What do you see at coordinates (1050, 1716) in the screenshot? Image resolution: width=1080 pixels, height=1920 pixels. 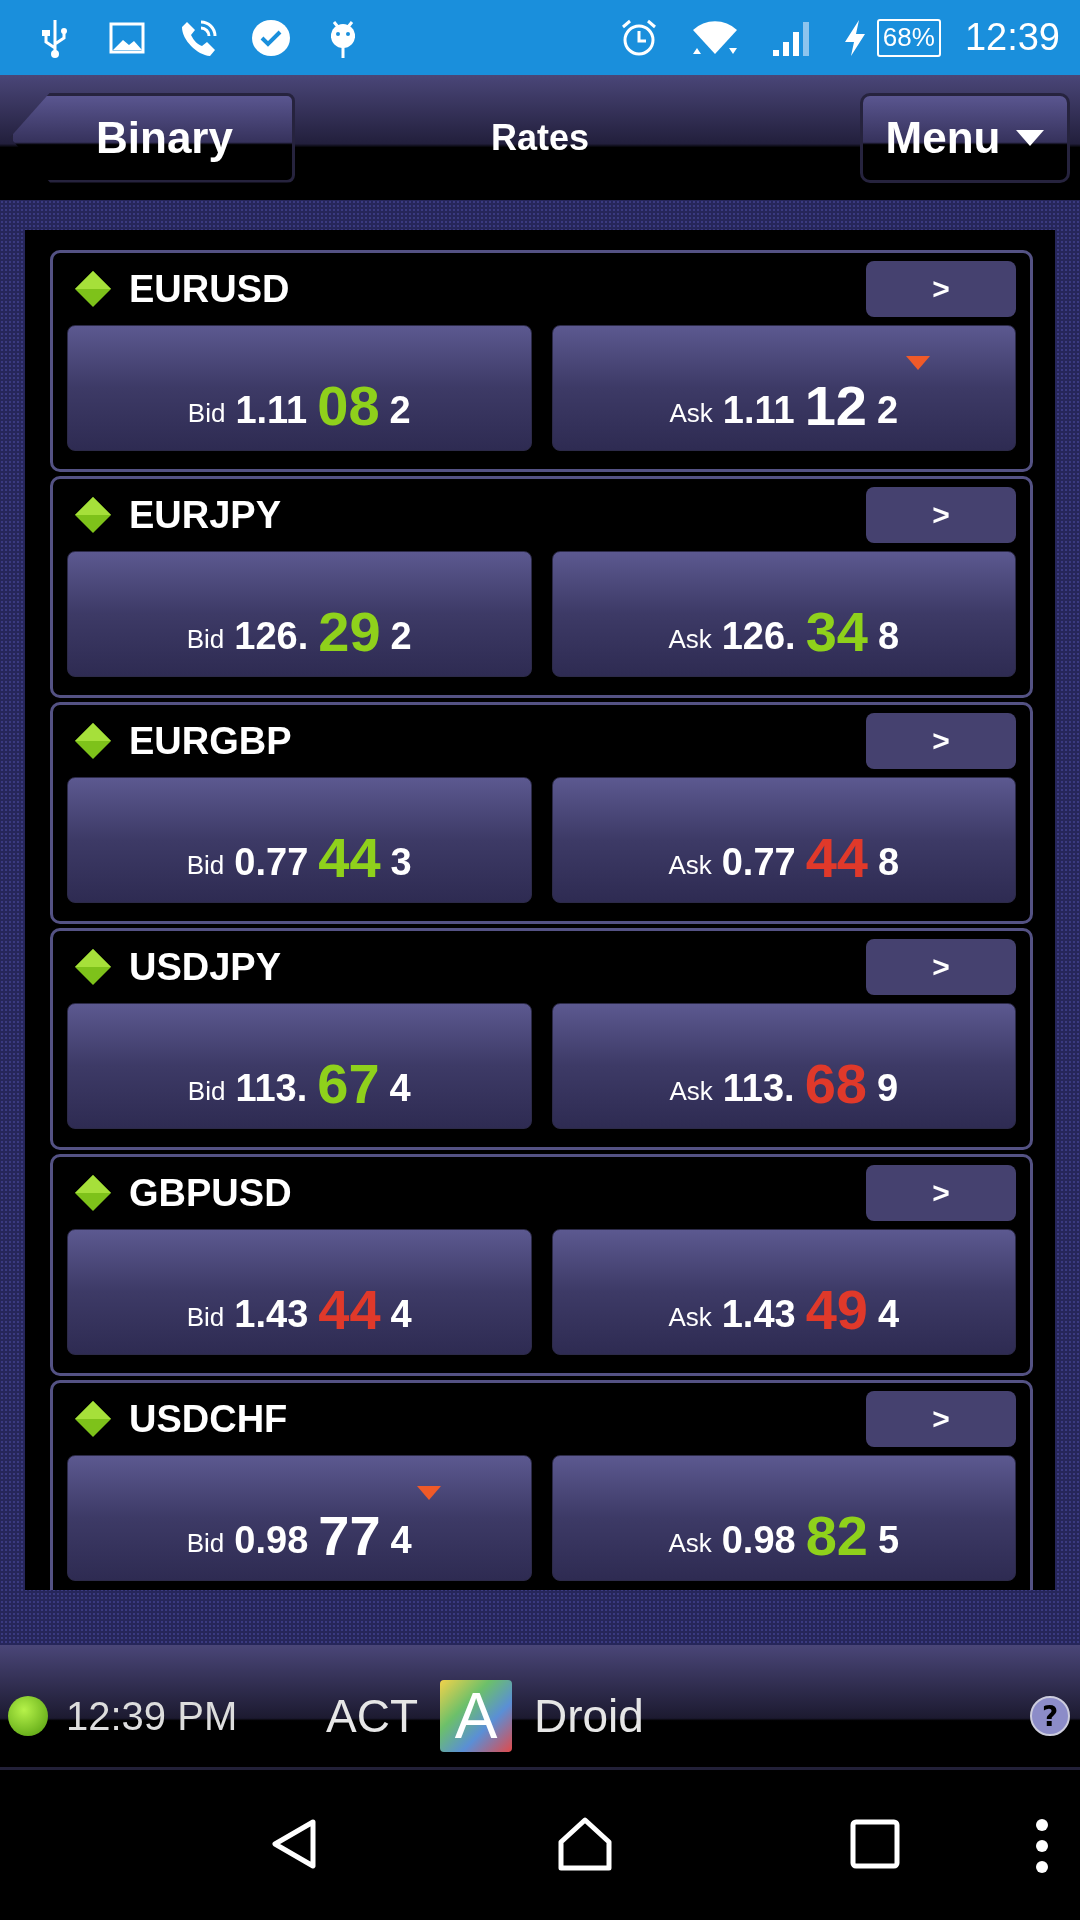 I see `help-button: ?` at bounding box center [1050, 1716].